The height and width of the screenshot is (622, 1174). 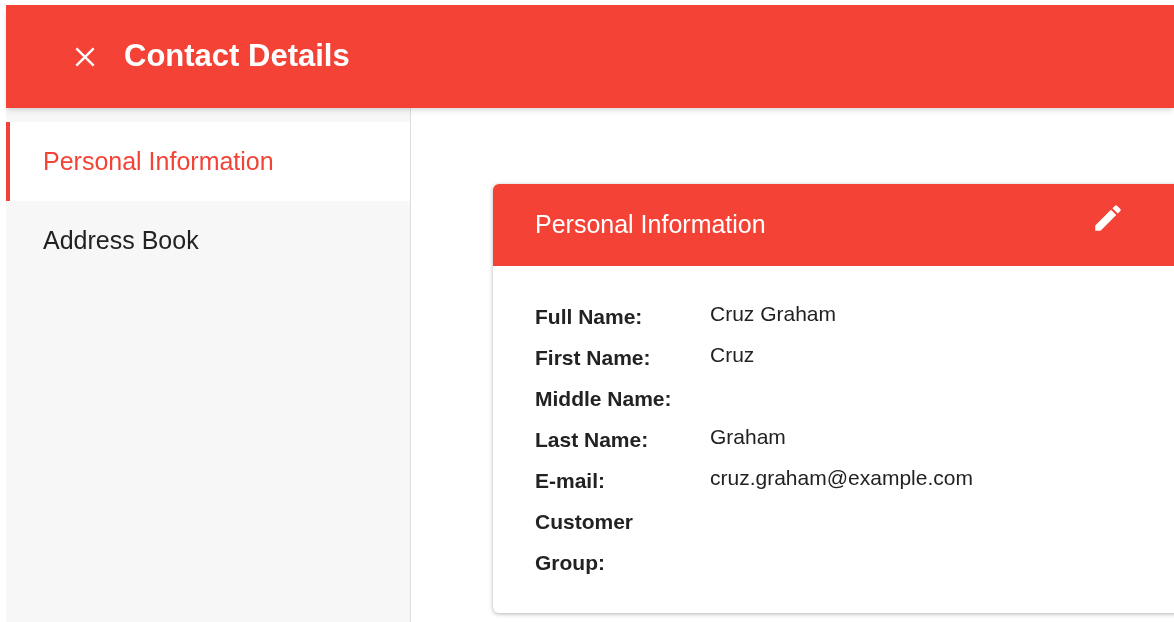 What do you see at coordinates (592, 440) in the screenshot?
I see `field-label: Last Name:` at bounding box center [592, 440].